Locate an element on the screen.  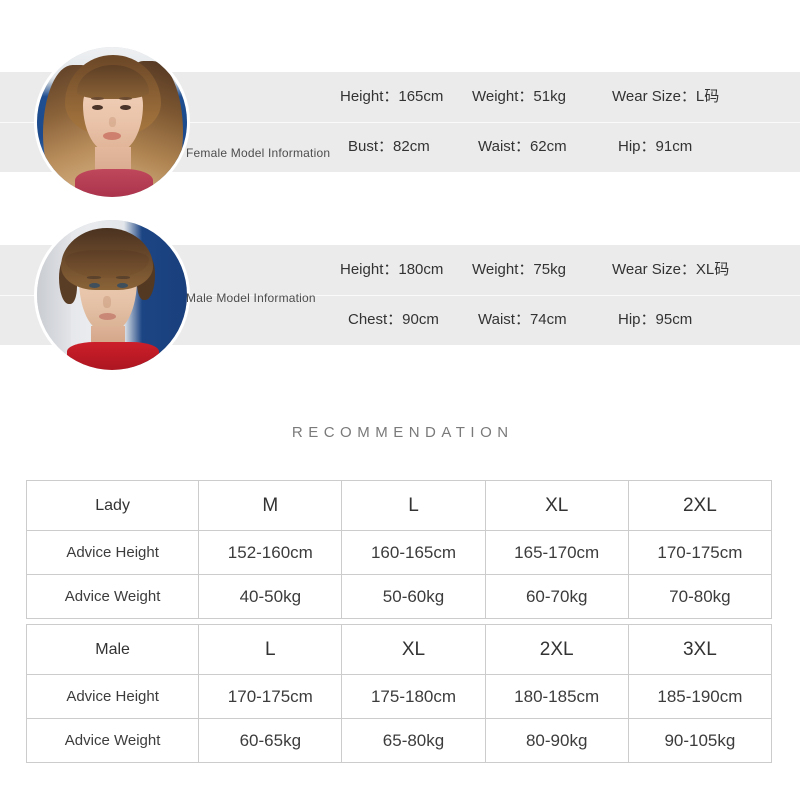
lady-advice-weight-2: 50-60kg is located at coordinates (413, 596).